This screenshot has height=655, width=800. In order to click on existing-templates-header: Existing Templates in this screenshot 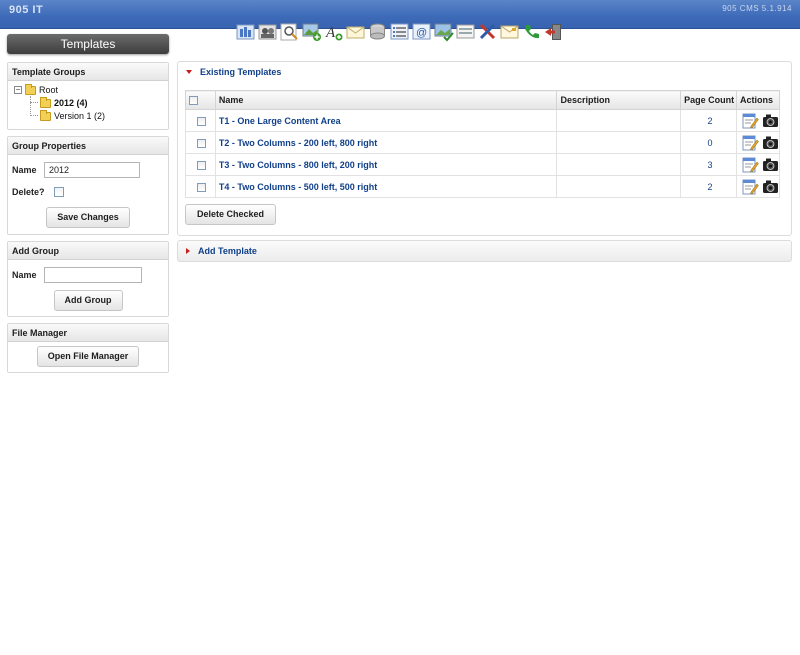, I will do `click(484, 72)`.